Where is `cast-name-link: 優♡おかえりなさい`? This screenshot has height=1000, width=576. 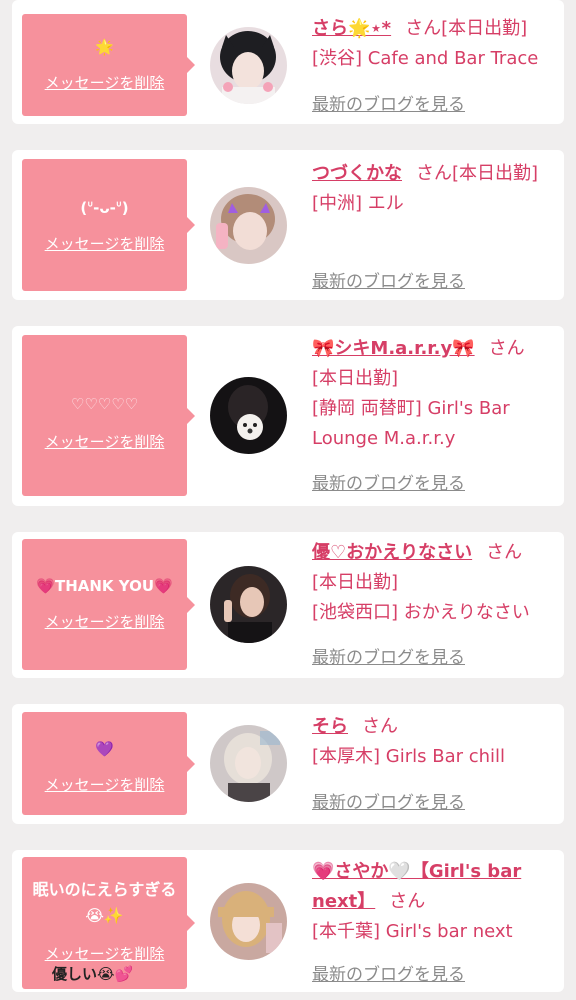
cast-name-link: 優♡おかえりなさい is located at coordinates (392, 552).